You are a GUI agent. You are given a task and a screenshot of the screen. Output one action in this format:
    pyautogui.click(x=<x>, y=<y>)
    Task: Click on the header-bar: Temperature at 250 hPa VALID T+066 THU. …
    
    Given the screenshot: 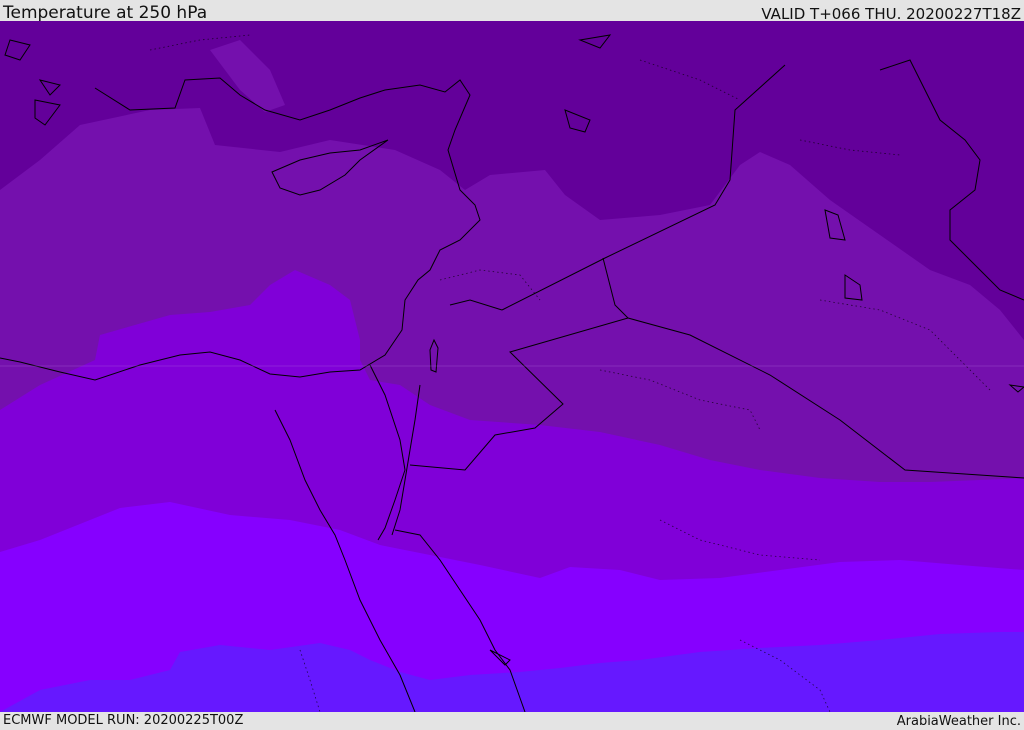 What is the action you would take?
    pyautogui.click(x=512, y=11)
    